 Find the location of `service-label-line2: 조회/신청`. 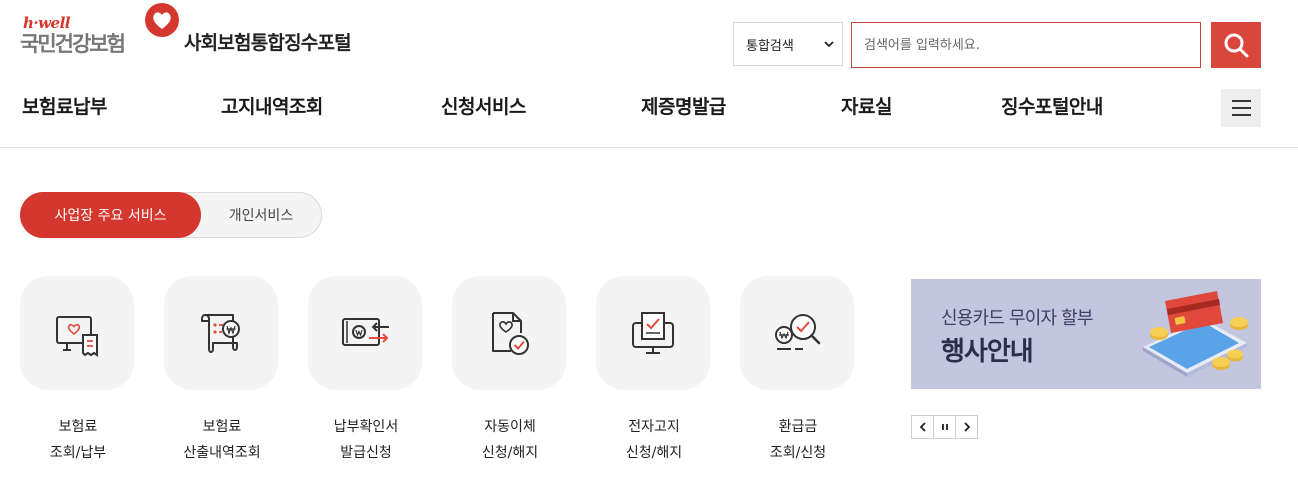

service-label-line2: 조회/신청 is located at coordinates (798, 453).